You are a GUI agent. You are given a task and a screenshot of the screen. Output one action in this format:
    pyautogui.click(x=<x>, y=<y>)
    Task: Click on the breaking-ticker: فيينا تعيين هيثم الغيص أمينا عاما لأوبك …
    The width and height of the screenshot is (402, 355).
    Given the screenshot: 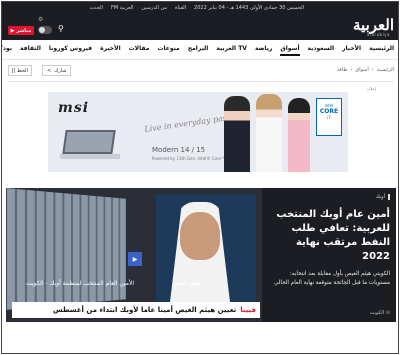 What is the action you would take?
    pyautogui.click(x=136, y=310)
    